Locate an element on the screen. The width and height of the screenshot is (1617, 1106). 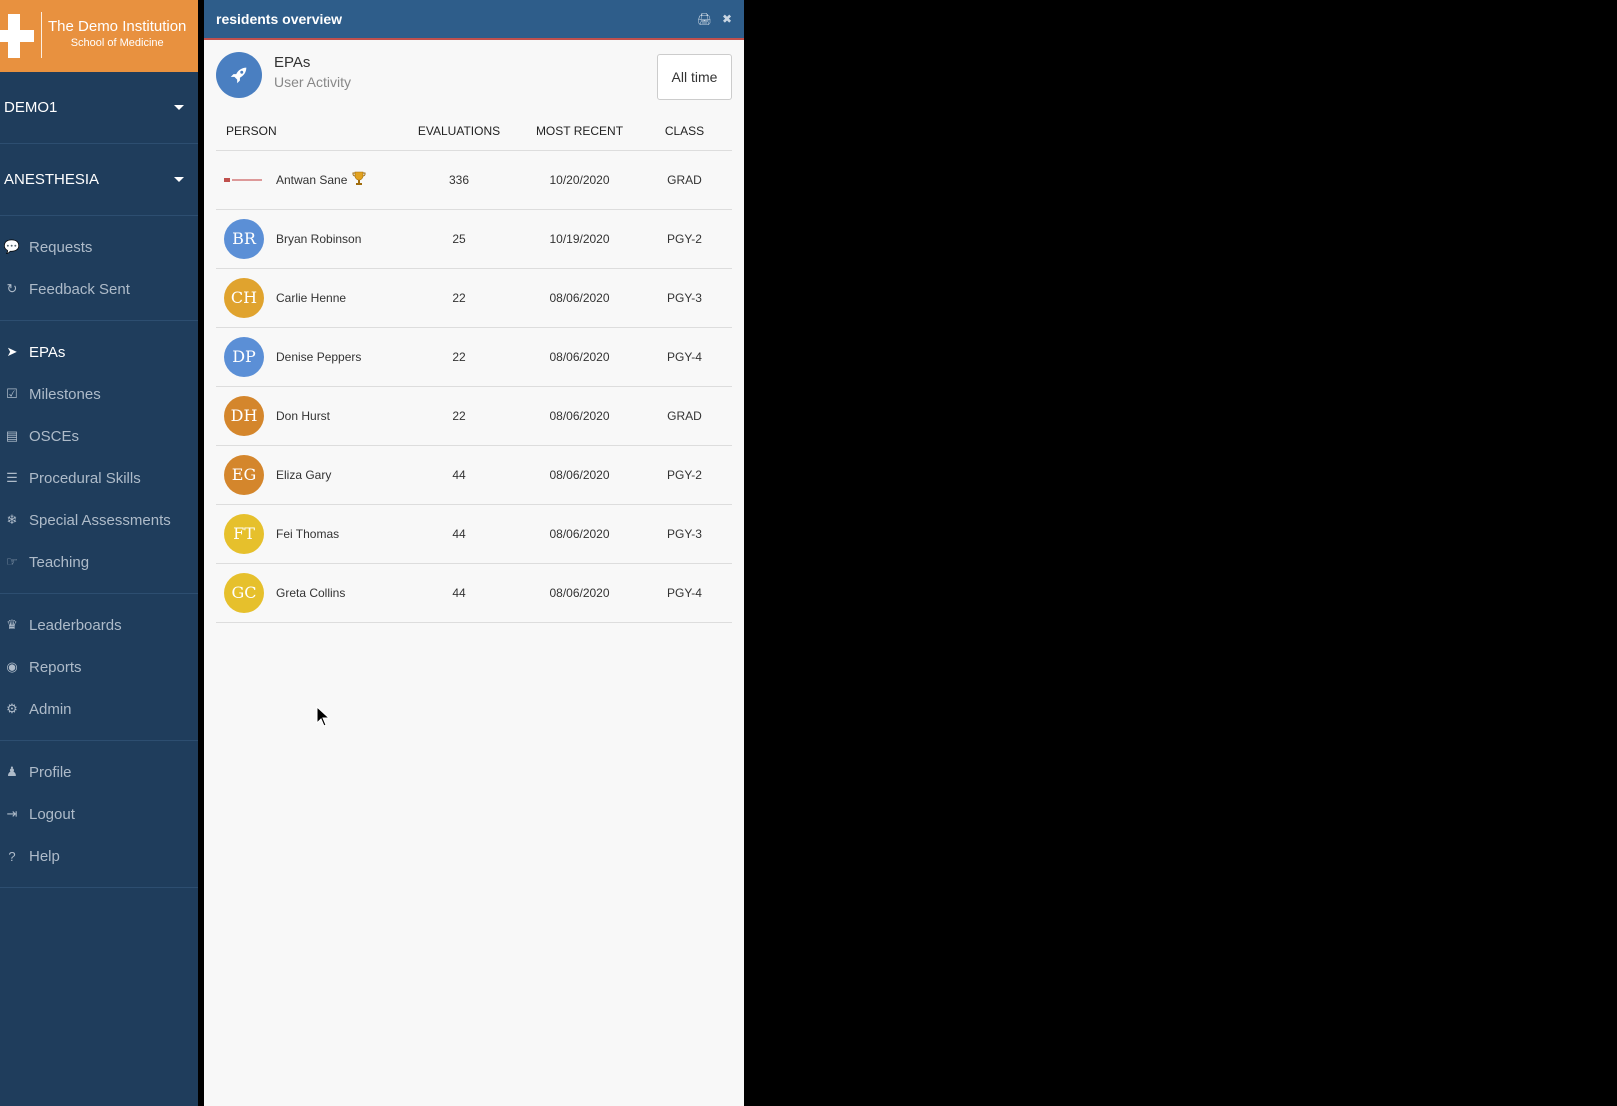
sidebar-item-leaderboards: ♛ Leaderboards is located at coordinates (99, 625).